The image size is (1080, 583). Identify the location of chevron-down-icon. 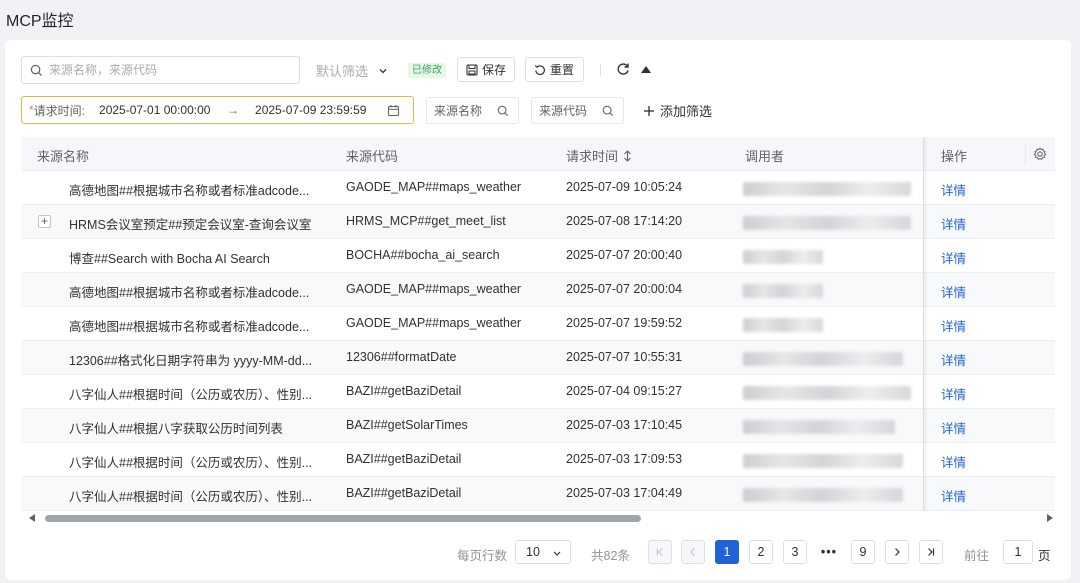
(383, 70).